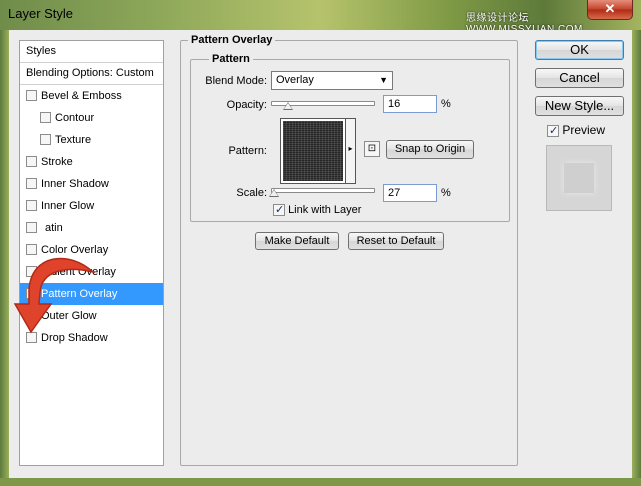 This screenshot has height=486, width=641. I want to click on pattern-picker, so click(313, 151).